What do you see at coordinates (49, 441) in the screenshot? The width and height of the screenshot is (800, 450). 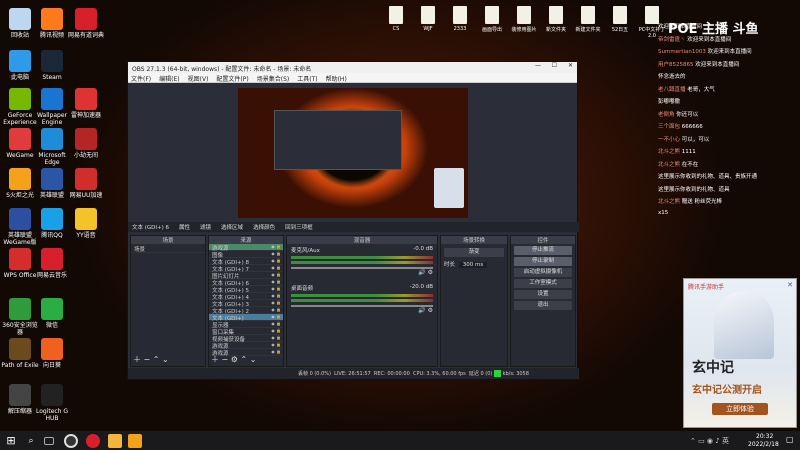 I see `taskbar-taskview-icon` at bounding box center [49, 441].